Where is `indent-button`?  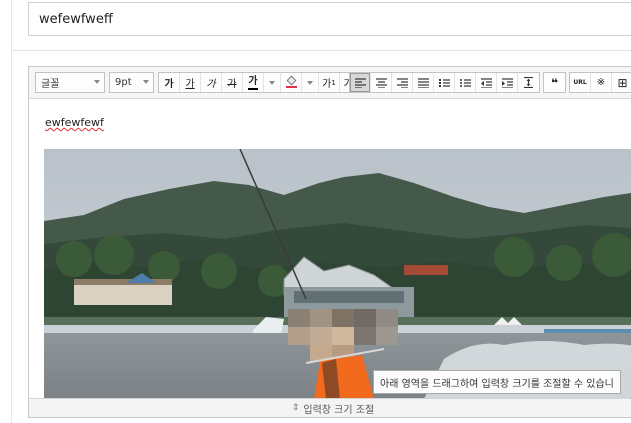 indent-button is located at coordinates (507, 82).